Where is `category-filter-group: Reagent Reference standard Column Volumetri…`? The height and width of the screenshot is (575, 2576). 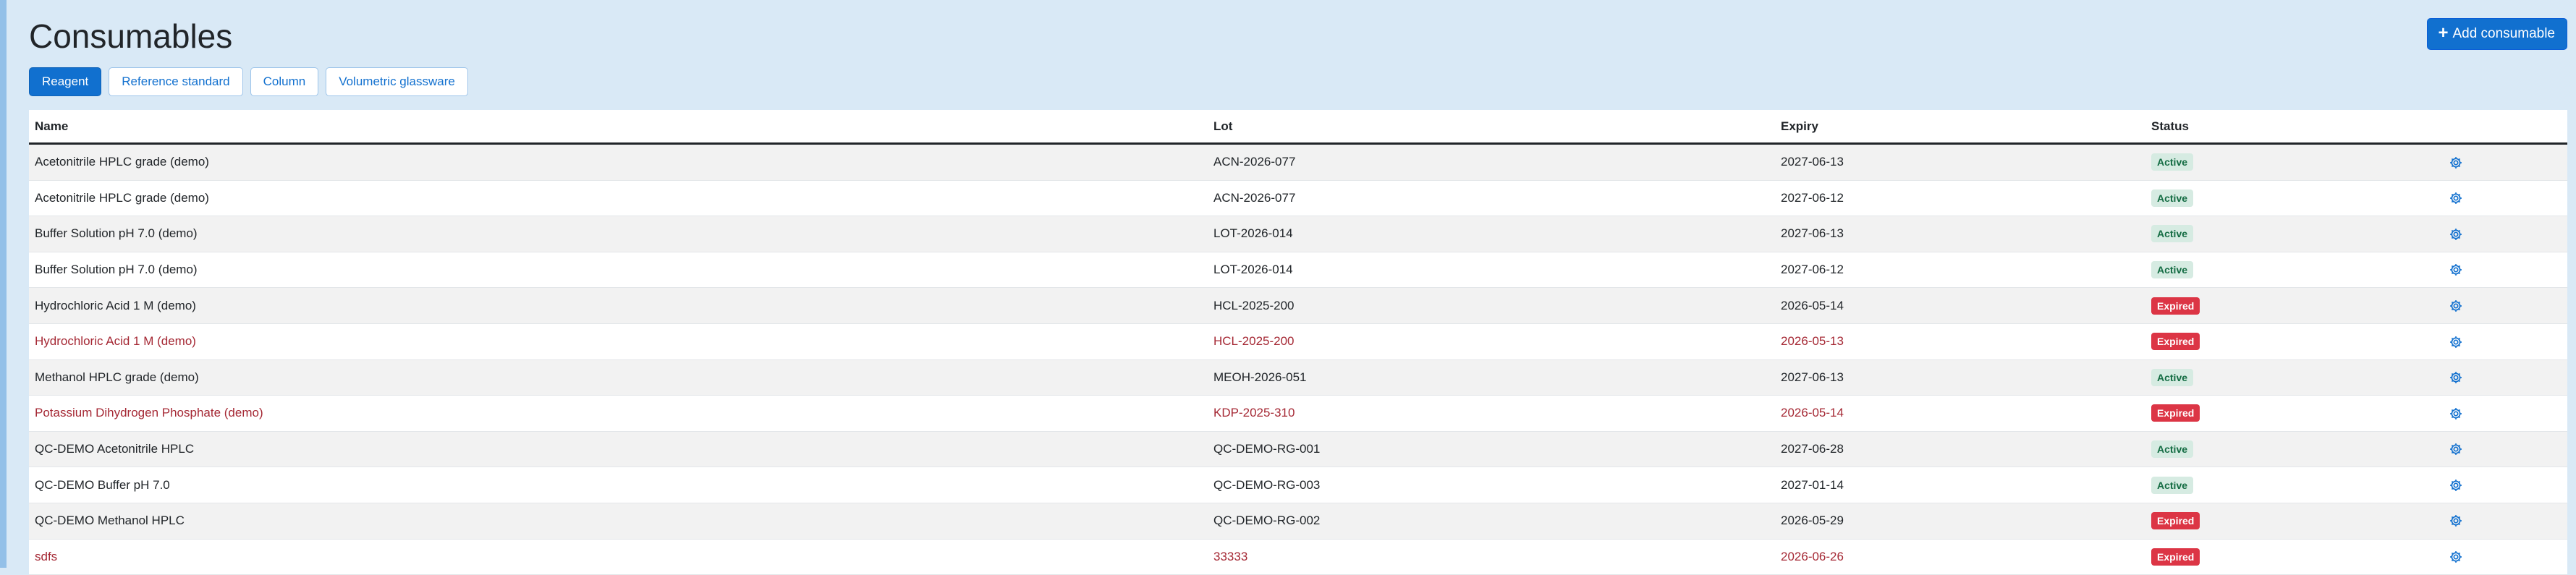
category-filter-group: Reagent Reference standard Column Volumetri… is located at coordinates (249, 81).